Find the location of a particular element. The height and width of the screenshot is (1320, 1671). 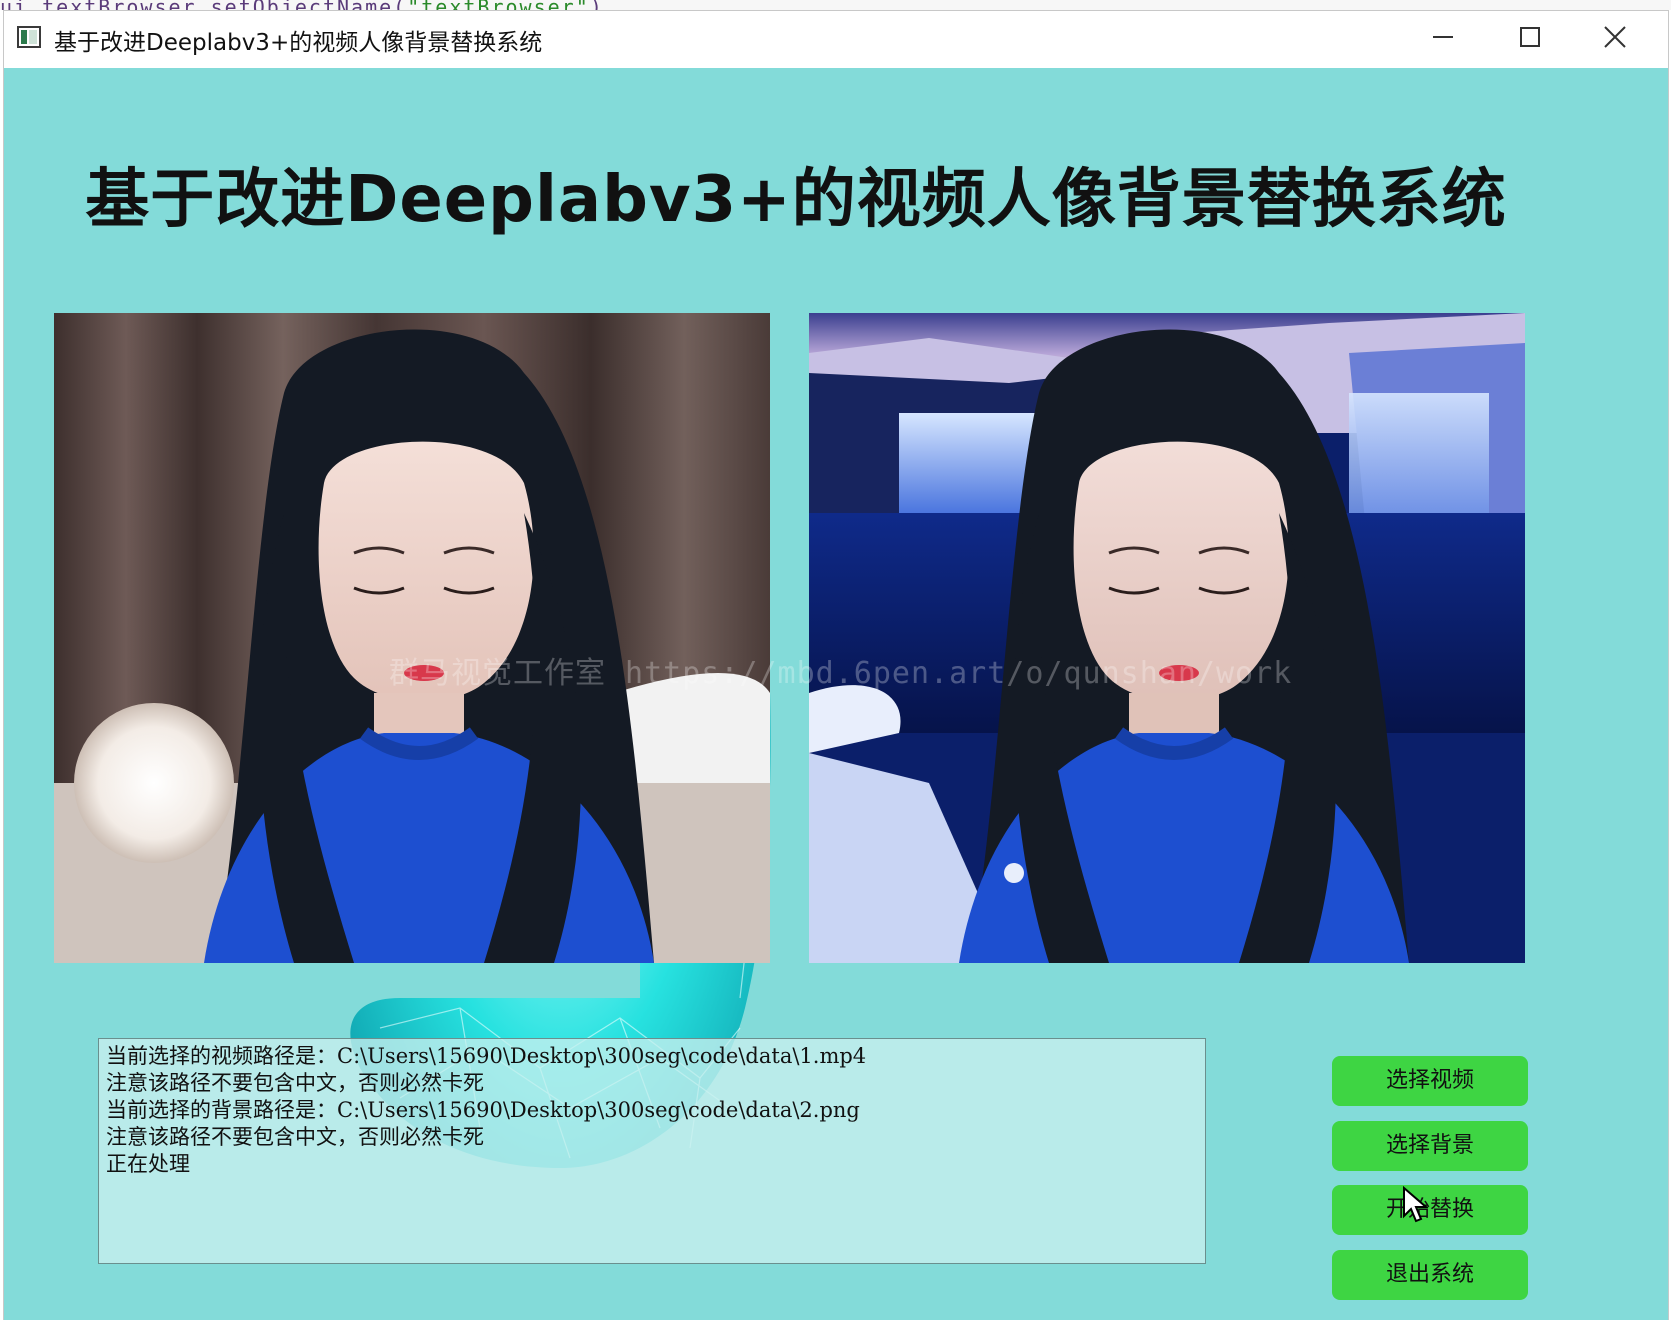

title-bar: 基于改进Deeplabv3+的视频人像背景替换系统 is located at coordinates (836, 39).